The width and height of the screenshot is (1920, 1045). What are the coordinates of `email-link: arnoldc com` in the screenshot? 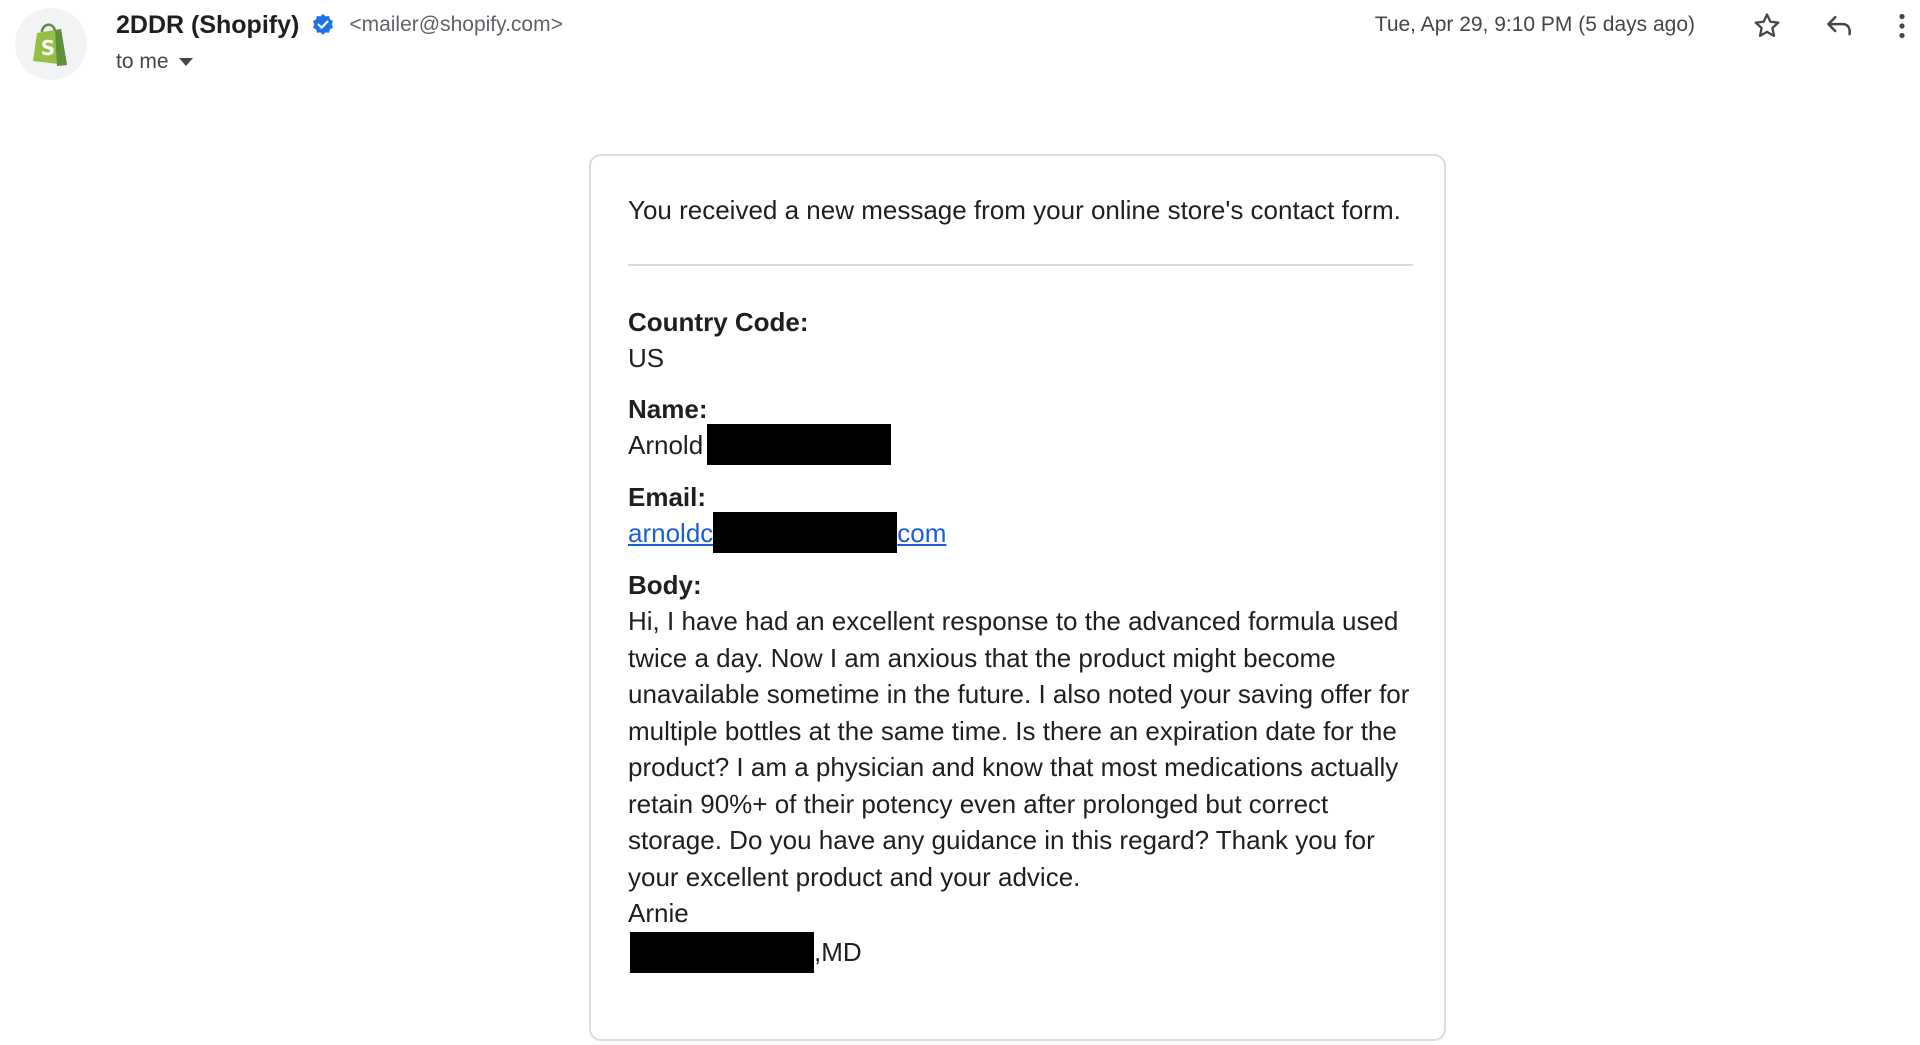 It's located at (787, 532).